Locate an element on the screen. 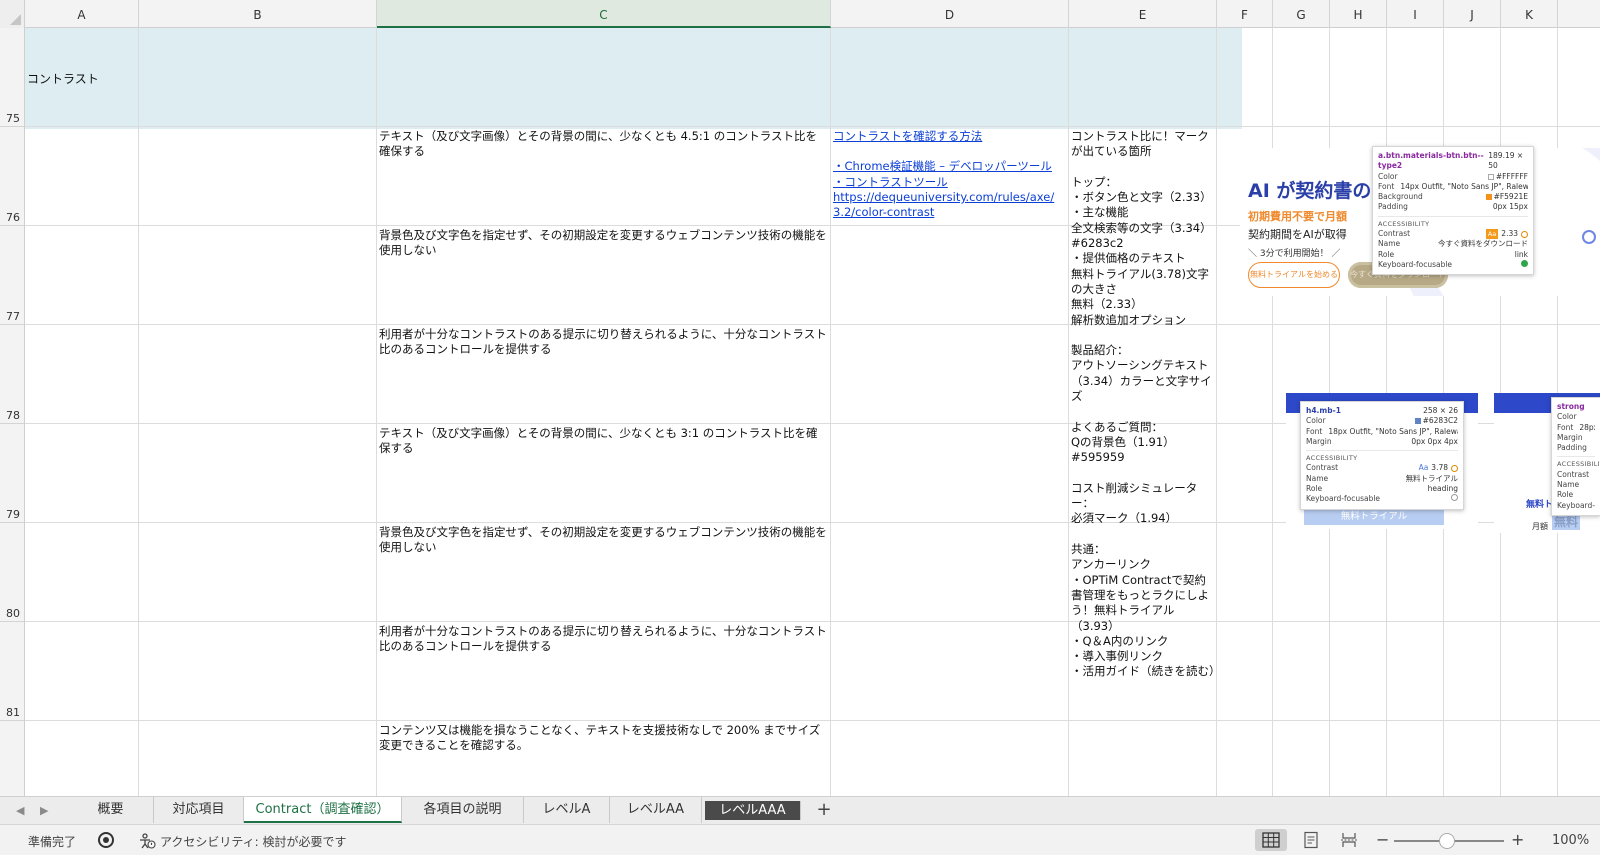  column-header-f: F is located at coordinates (1245, 14).